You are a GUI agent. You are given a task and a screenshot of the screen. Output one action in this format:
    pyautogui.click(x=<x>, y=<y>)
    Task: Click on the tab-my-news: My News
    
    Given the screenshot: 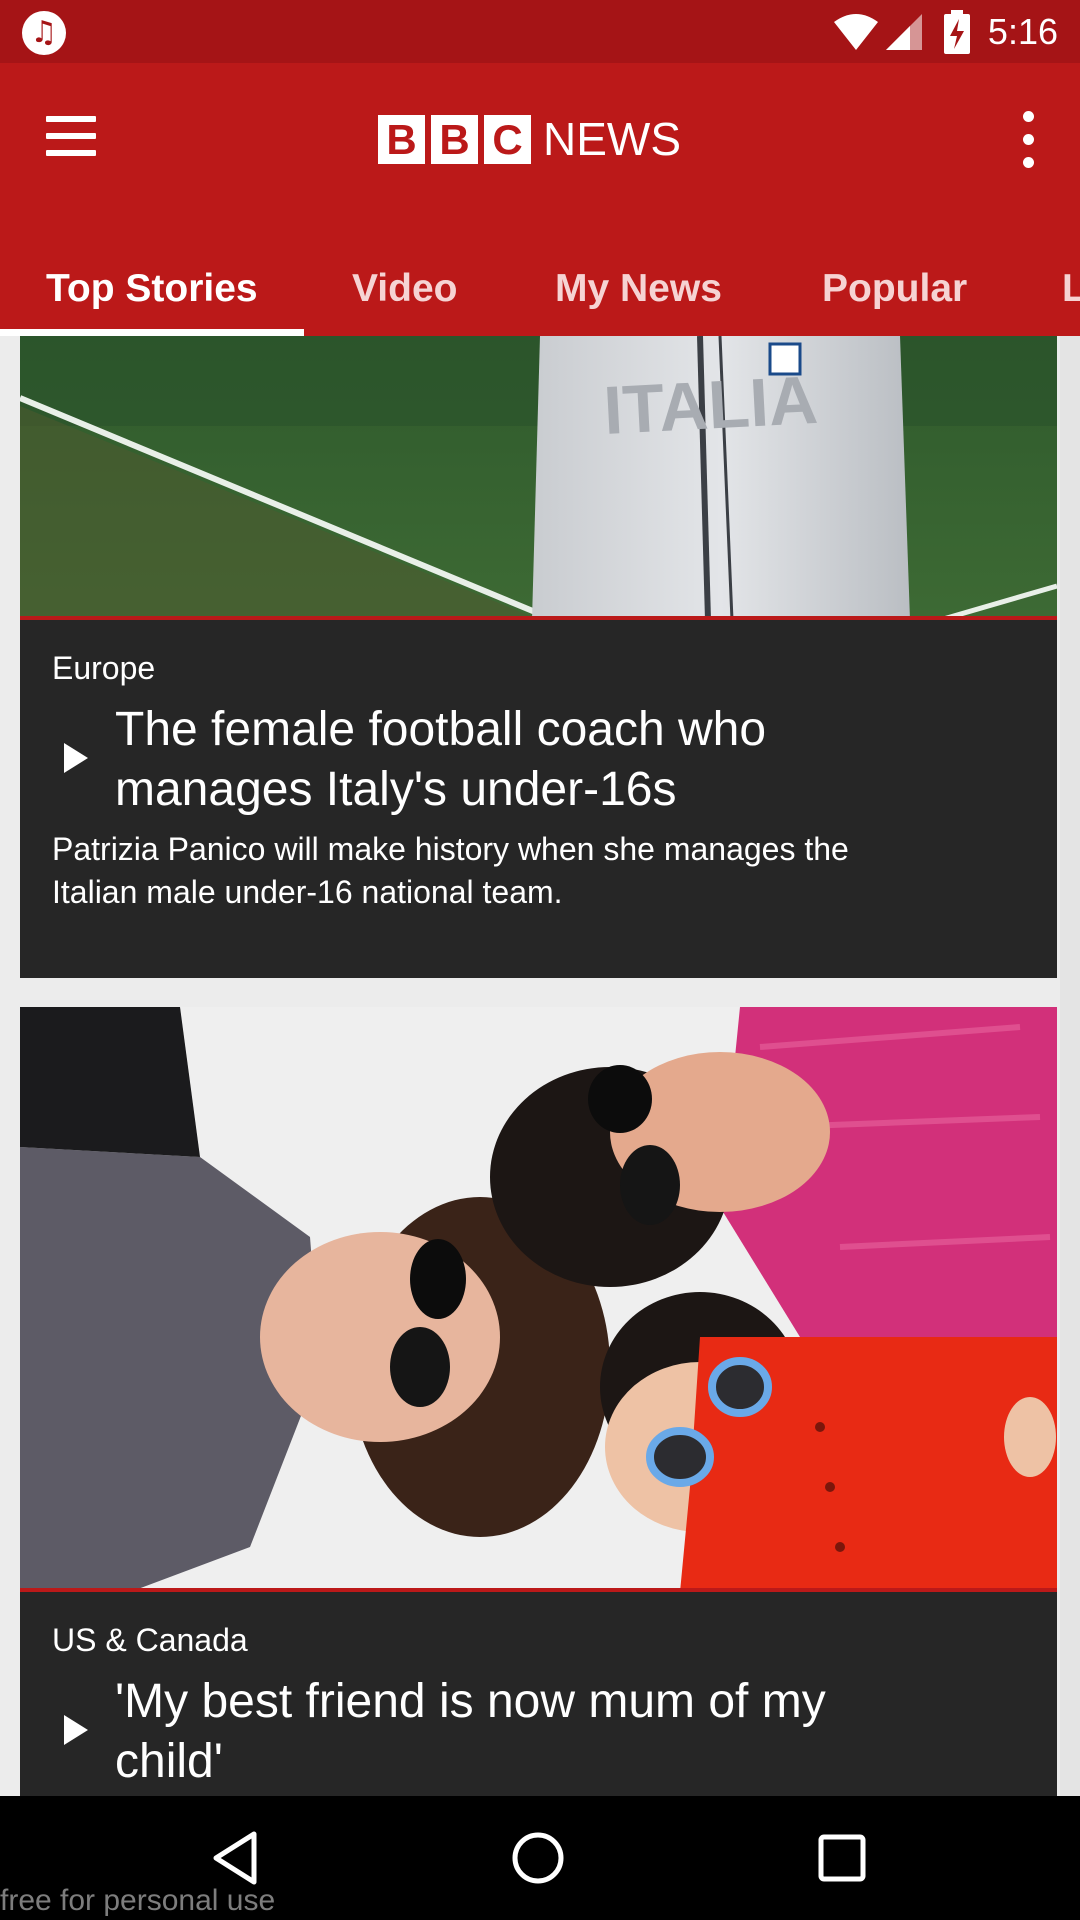 What is the action you would take?
    pyautogui.click(x=638, y=292)
    